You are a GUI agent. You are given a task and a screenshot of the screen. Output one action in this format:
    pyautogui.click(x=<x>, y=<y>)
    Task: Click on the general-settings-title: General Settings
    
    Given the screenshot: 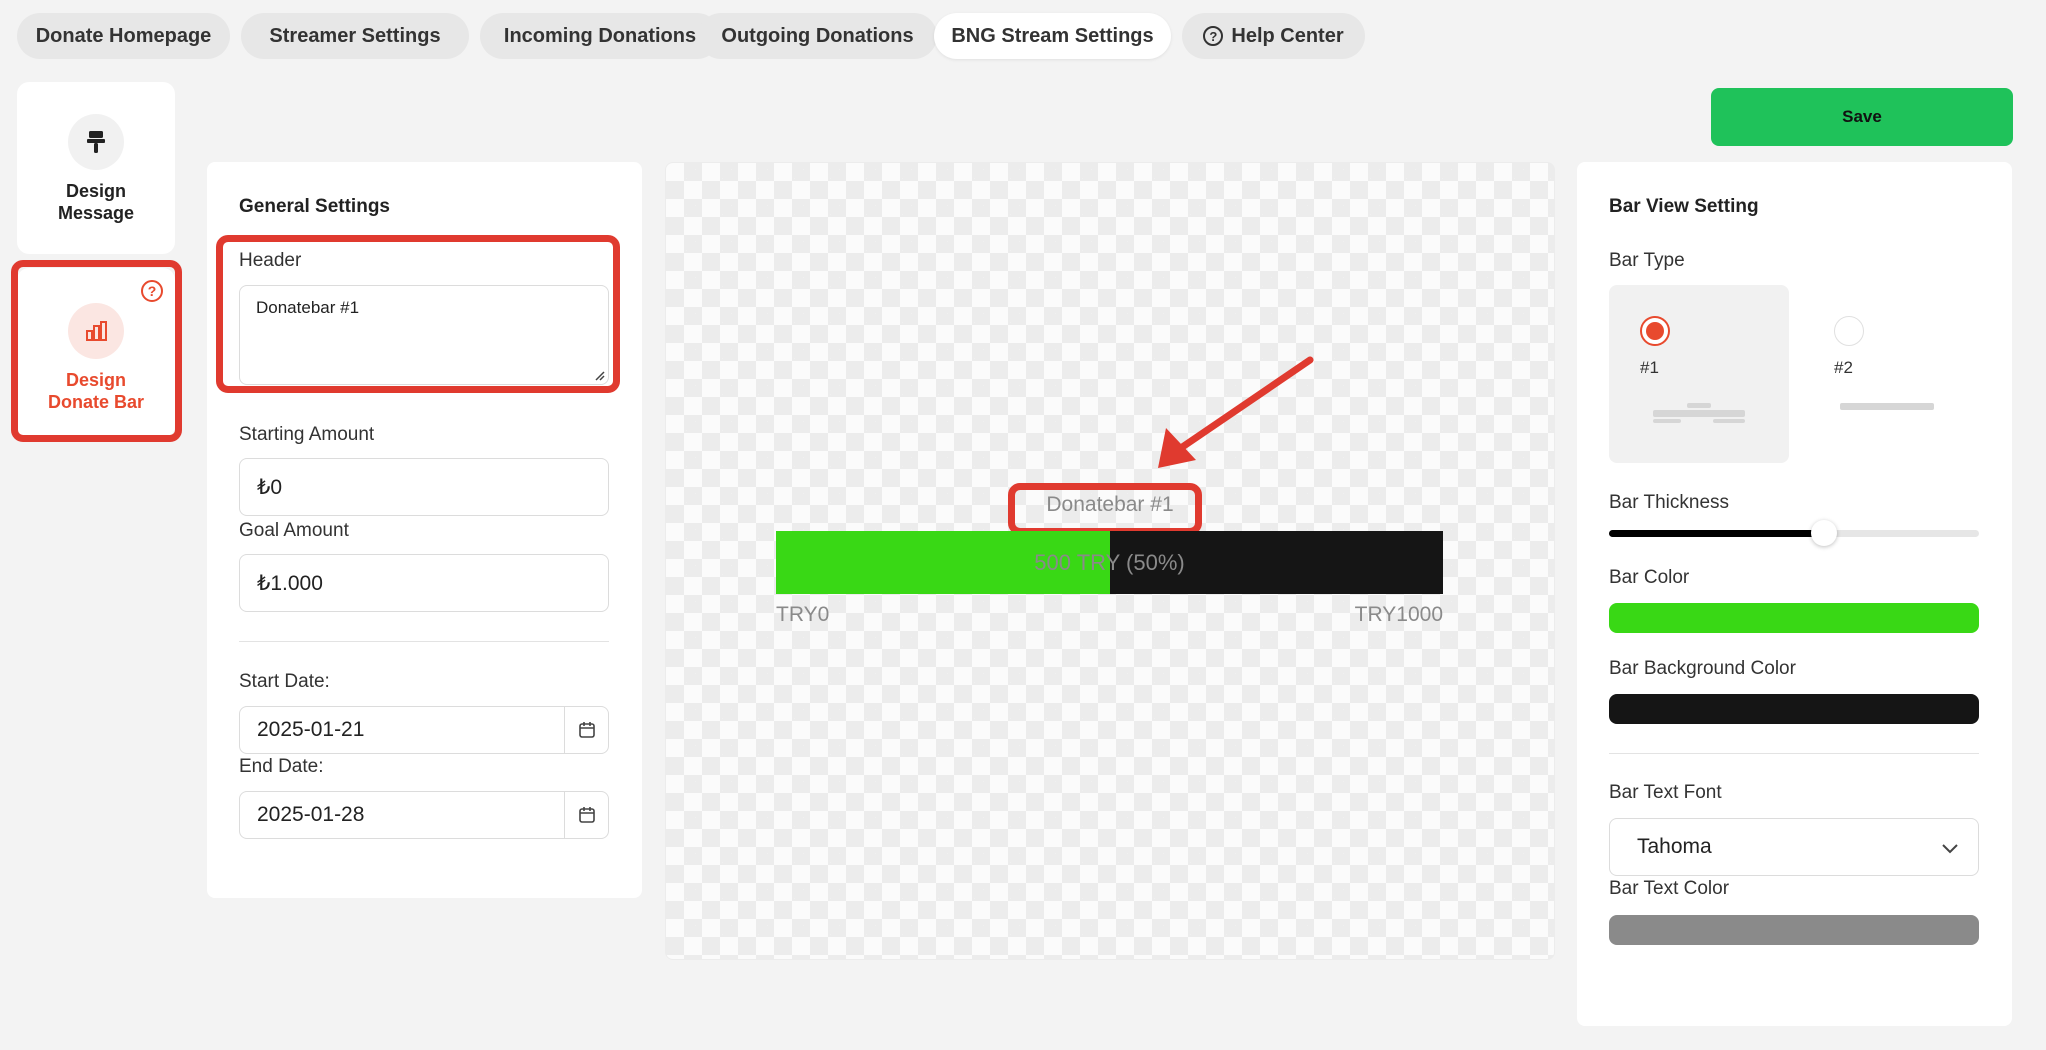 What is the action you would take?
    pyautogui.click(x=314, y=206)
    